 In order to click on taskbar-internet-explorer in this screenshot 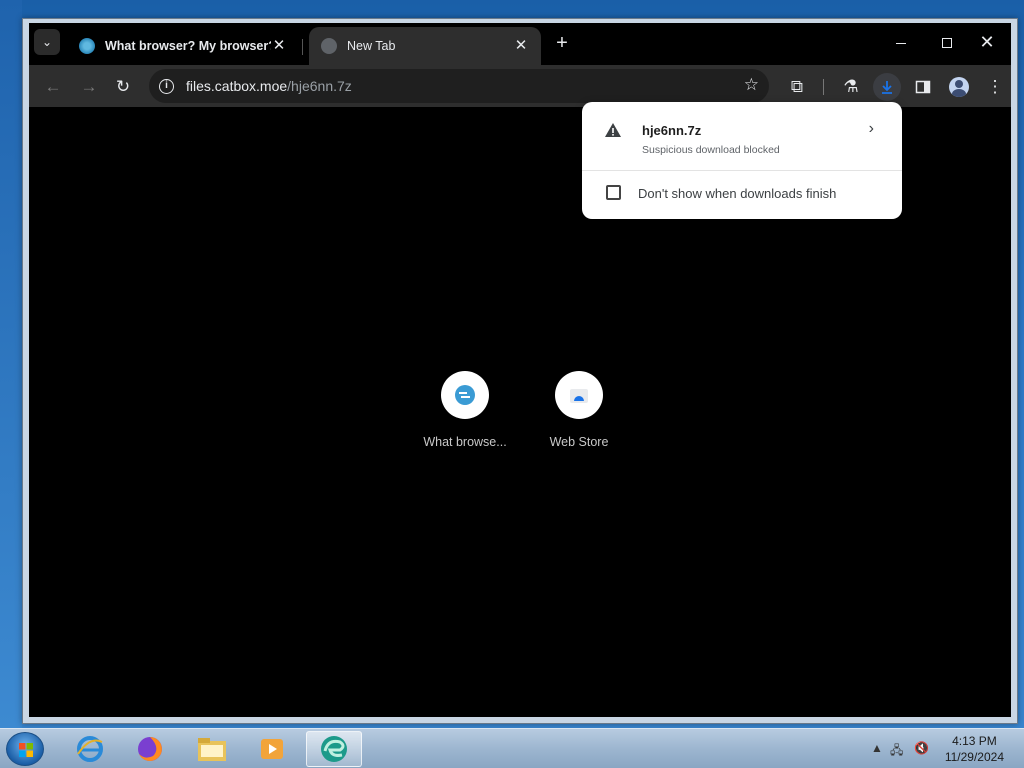, I will do `click(90, 749)`.